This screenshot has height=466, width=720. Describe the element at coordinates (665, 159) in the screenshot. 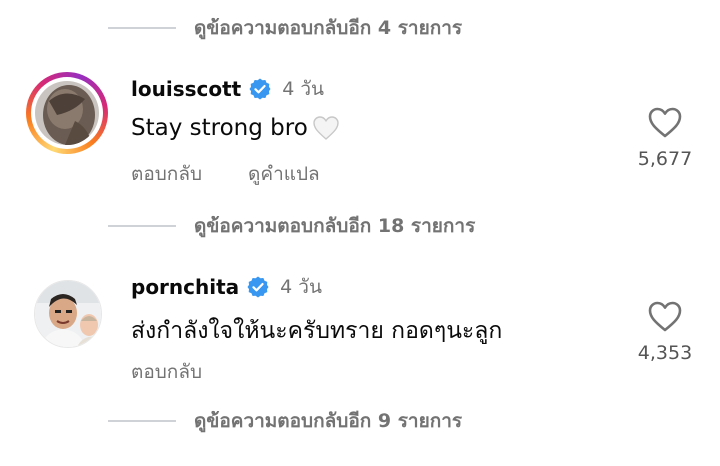

I see `like-count: 5,677` at that location.